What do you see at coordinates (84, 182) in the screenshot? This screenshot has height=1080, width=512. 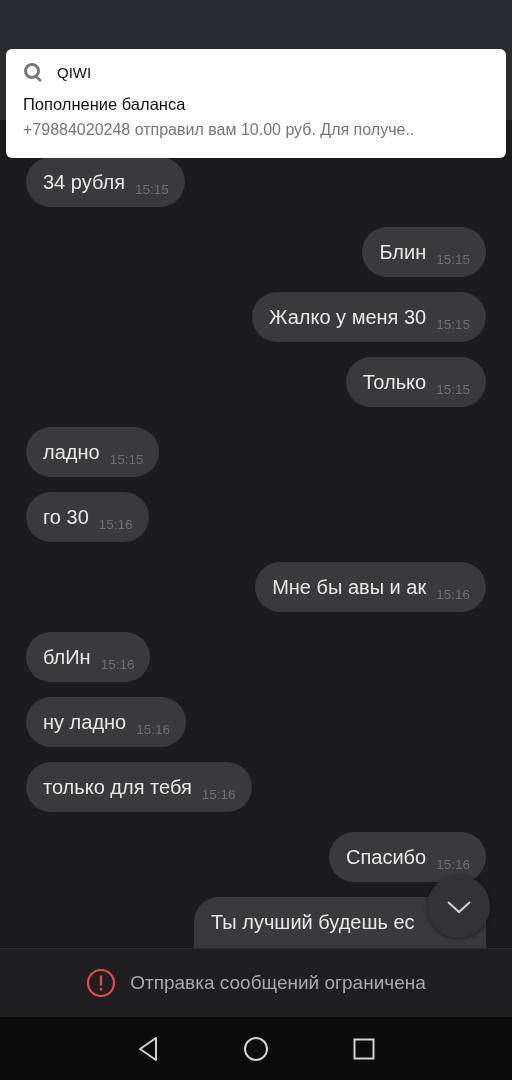 I see `message-text: 34 рубля` at bounding box center [84, 182].